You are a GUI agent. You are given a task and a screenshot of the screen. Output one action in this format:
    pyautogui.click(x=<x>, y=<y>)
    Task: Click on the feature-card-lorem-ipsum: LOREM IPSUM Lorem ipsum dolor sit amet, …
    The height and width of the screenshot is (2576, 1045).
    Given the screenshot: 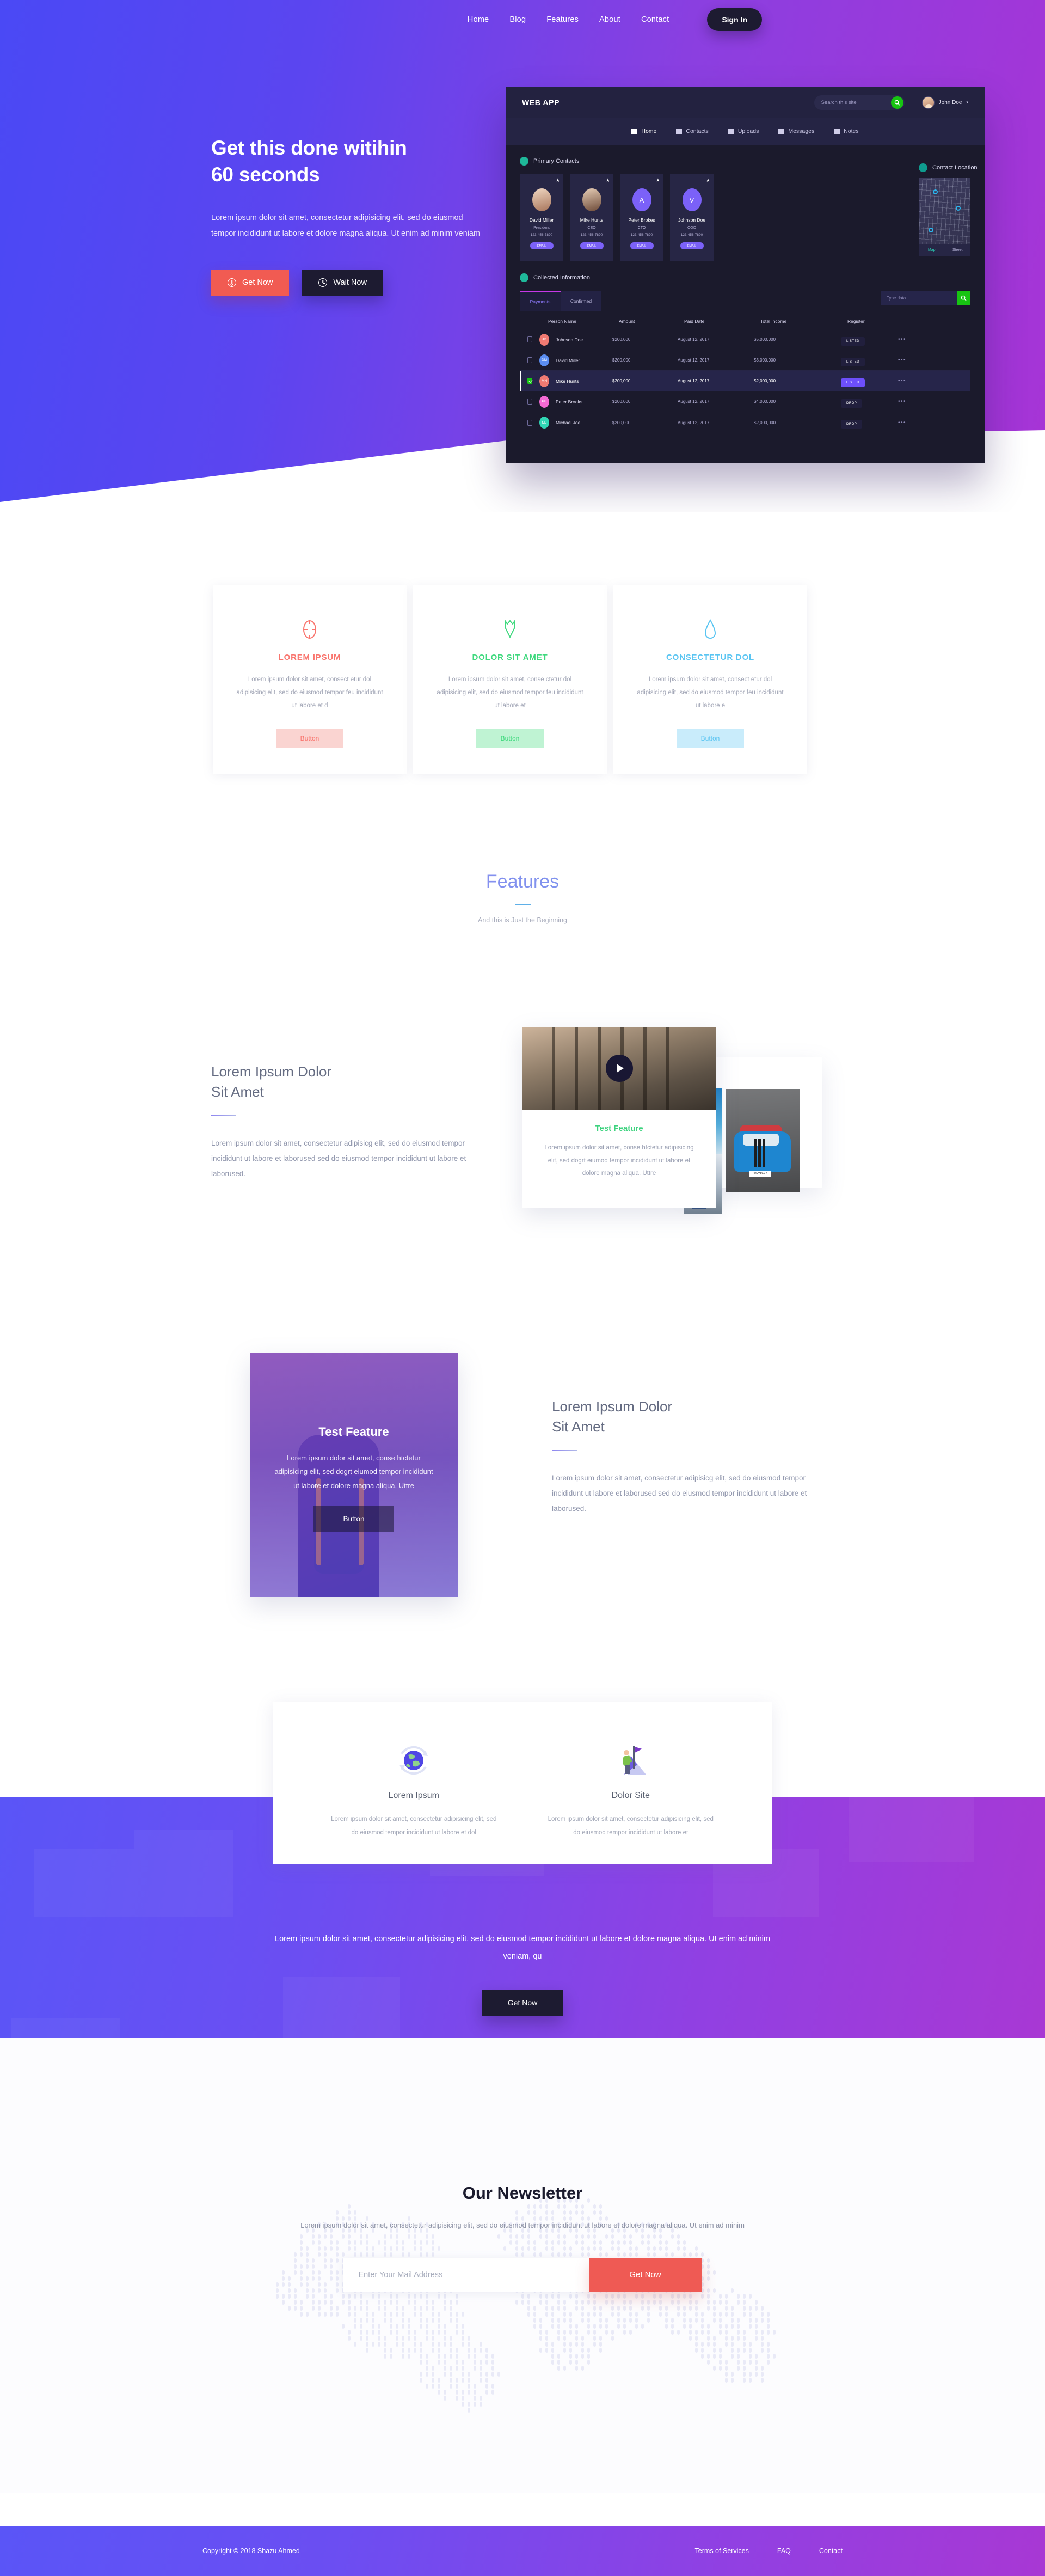 What is the action you would take?
    pyautogui.click(x=310, y=679)
    